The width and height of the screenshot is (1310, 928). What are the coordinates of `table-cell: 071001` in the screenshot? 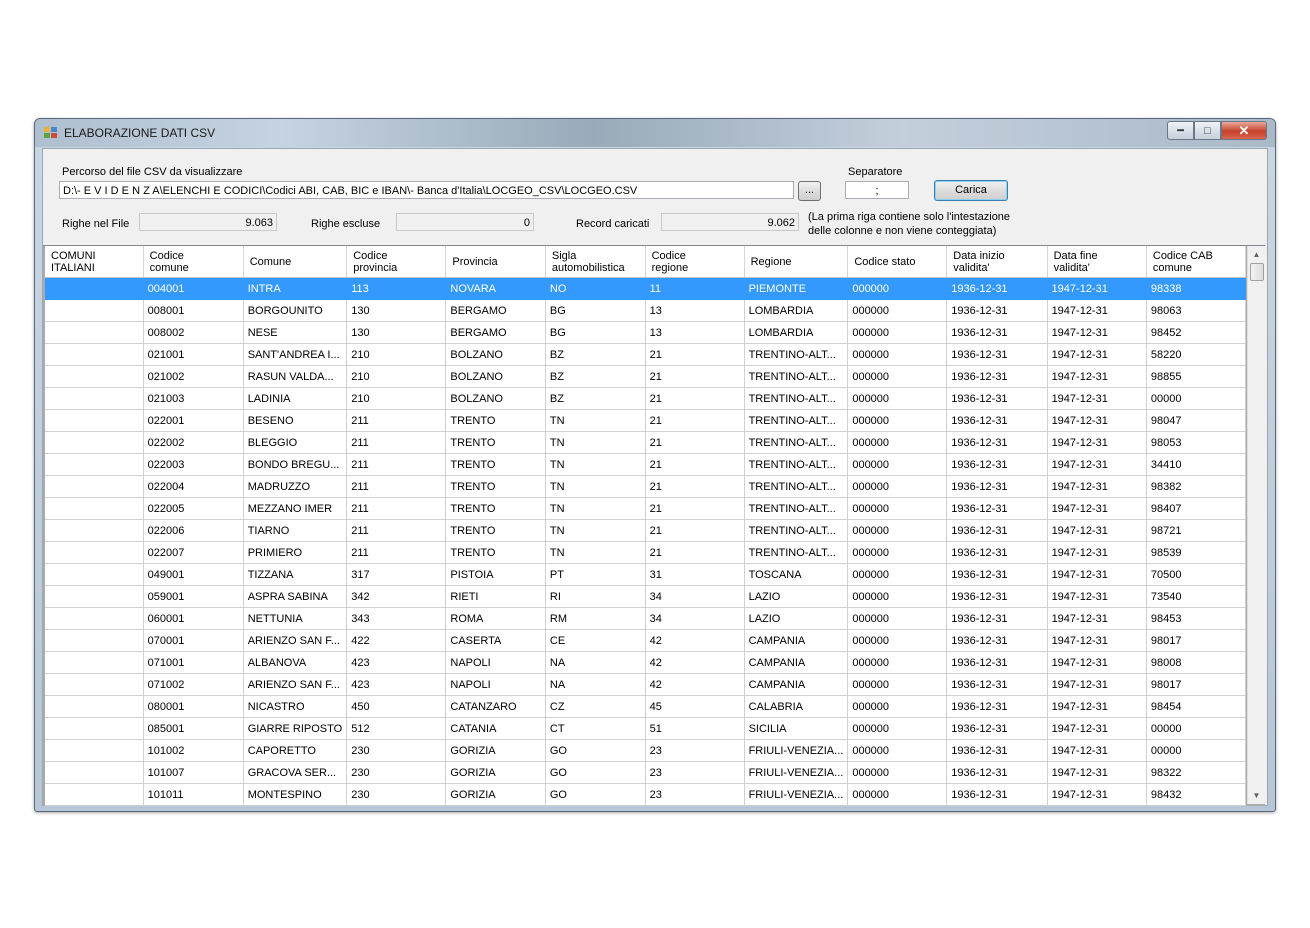 It's located at (193, 662).